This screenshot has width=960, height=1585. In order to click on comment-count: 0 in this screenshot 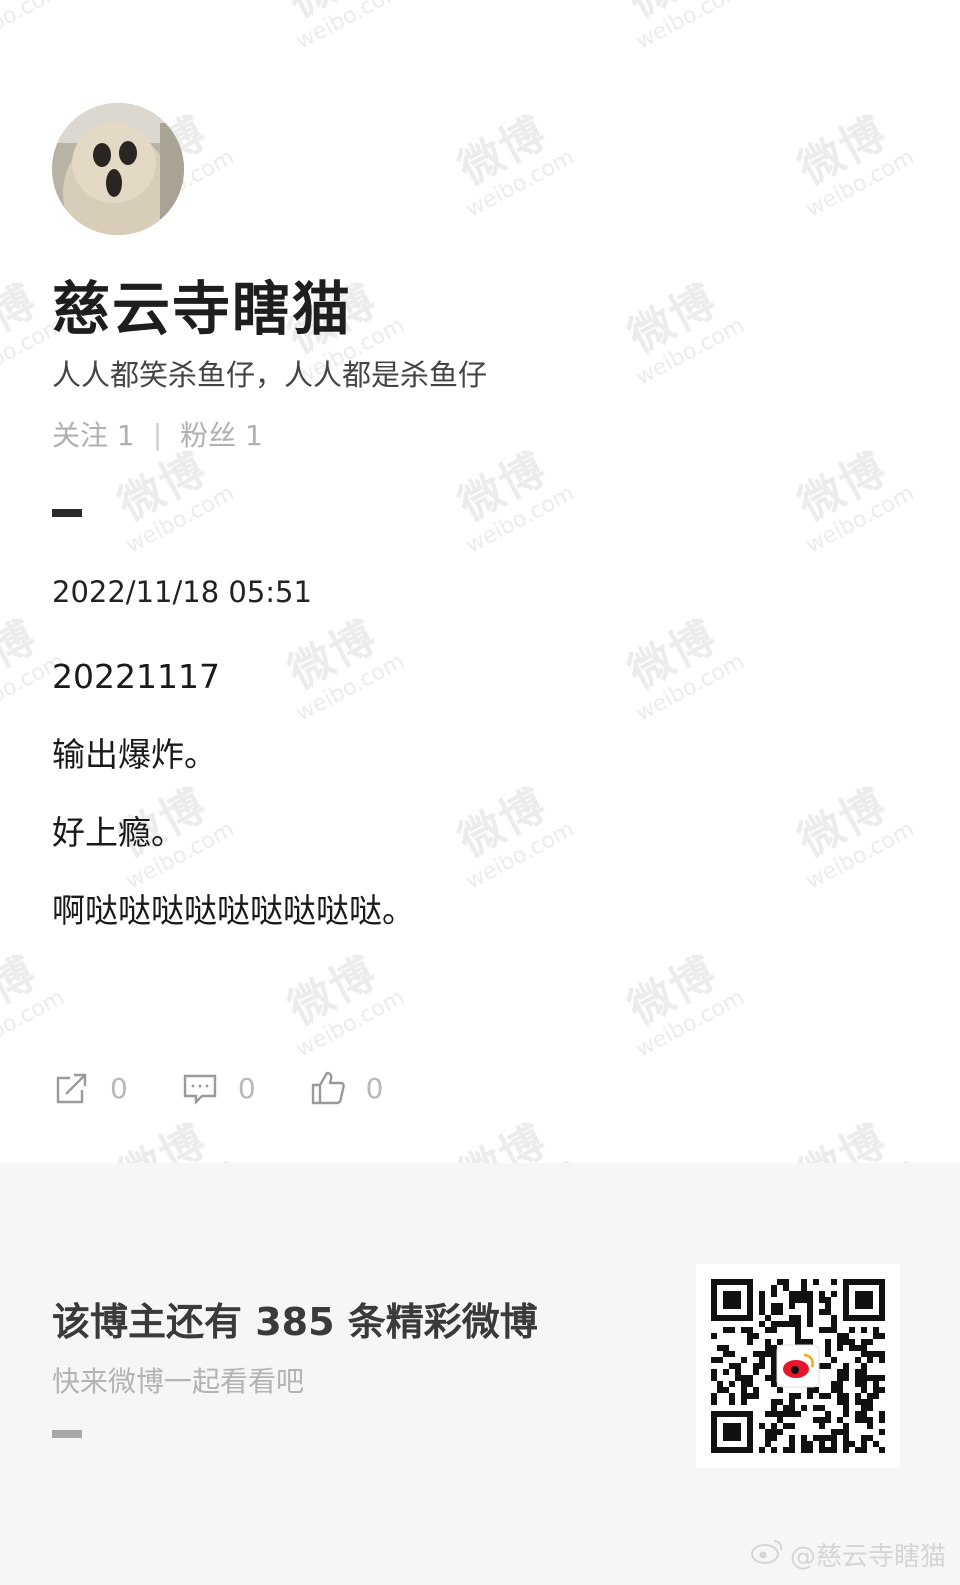, I will do `click(246, 1088)`.